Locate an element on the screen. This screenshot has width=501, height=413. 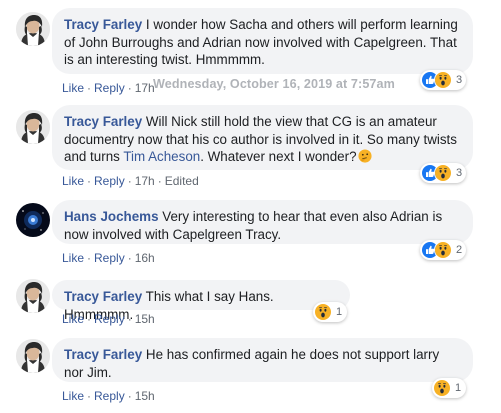
comment-actions: Like · Reply · 17h · Edited is located at coordinates (130, 181).